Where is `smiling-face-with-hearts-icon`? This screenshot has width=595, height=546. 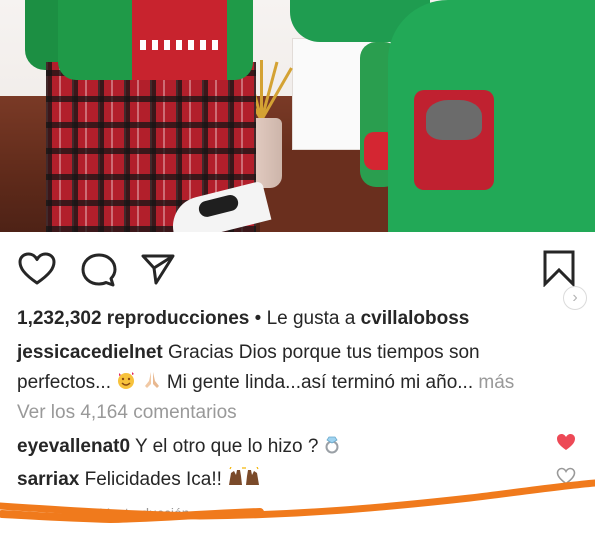 smiling-face-with-hearts-icon is located at coordinates (126, 383).